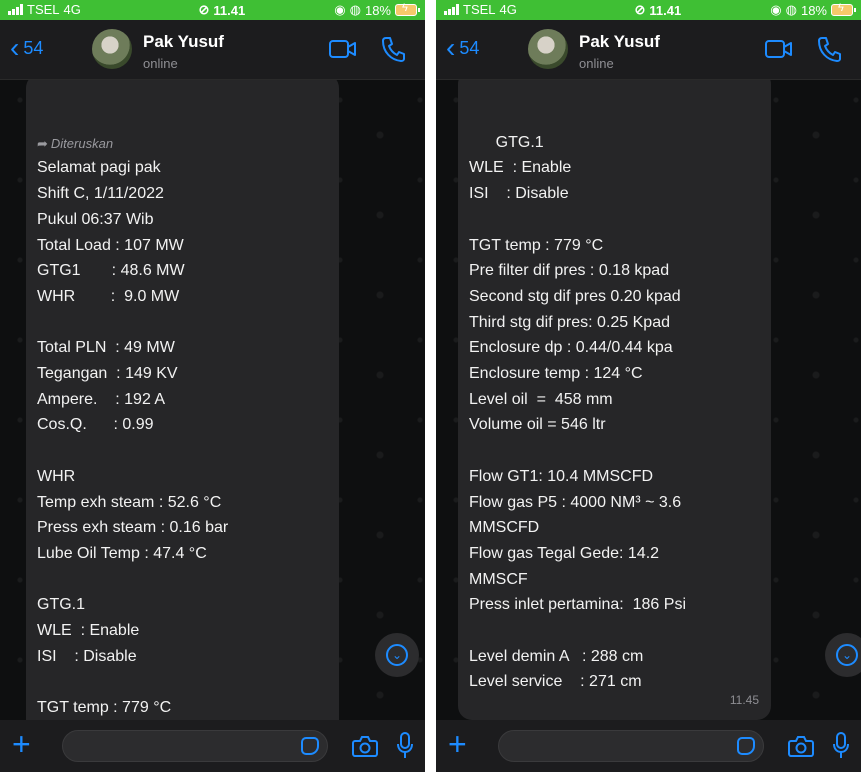  I want to click on screen-divider, so click(430, 386).